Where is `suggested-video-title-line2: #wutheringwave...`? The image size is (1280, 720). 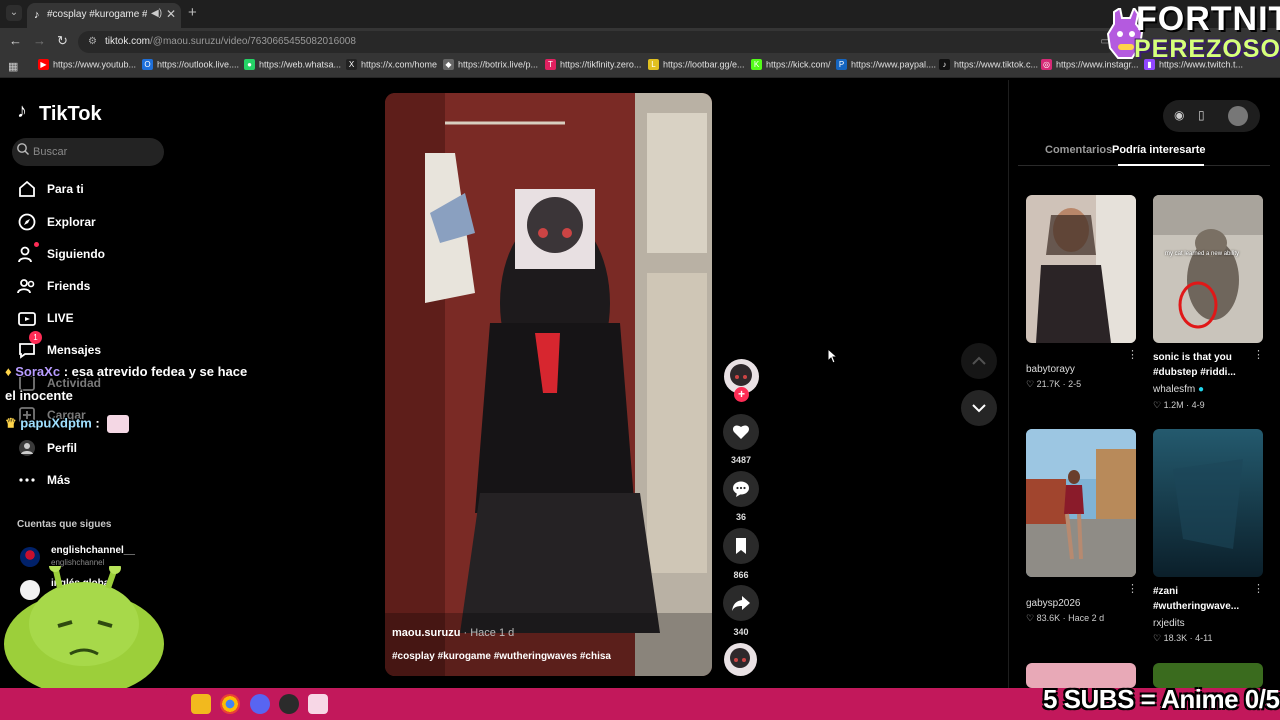 suggested-video-title-line2: #wutheringwave... is located at coordinates (1196, 607).